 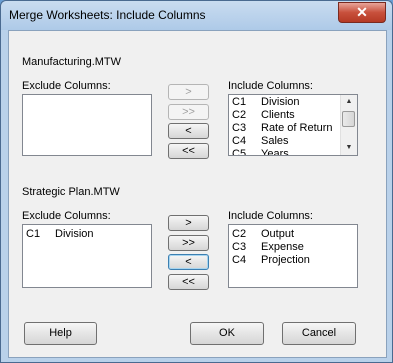 I want to click on cancel-button: Cancel, so click(x=319, y=333).